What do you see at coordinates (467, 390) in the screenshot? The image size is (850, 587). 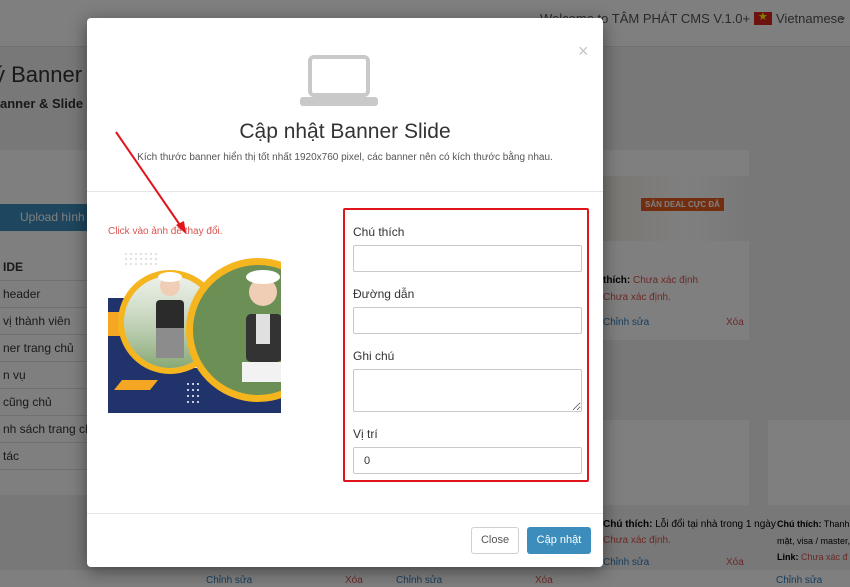 I see `note-textarea` at bounding box center [467, 390].